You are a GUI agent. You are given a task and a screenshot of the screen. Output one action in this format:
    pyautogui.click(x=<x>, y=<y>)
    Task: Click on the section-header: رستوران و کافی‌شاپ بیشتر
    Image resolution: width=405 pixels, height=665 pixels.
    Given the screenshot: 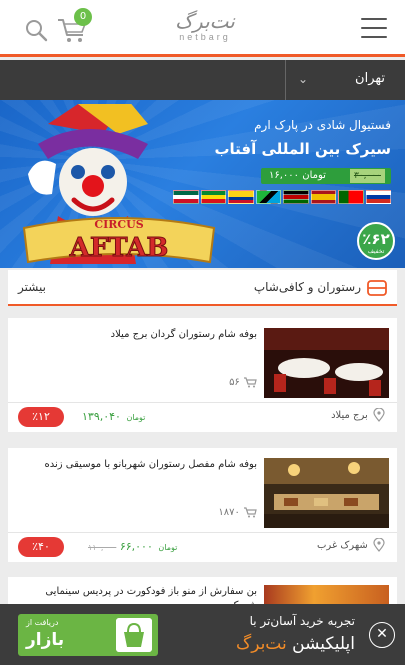 What is the action you would take?
    pyautogui.click(x=202, y=288)
    